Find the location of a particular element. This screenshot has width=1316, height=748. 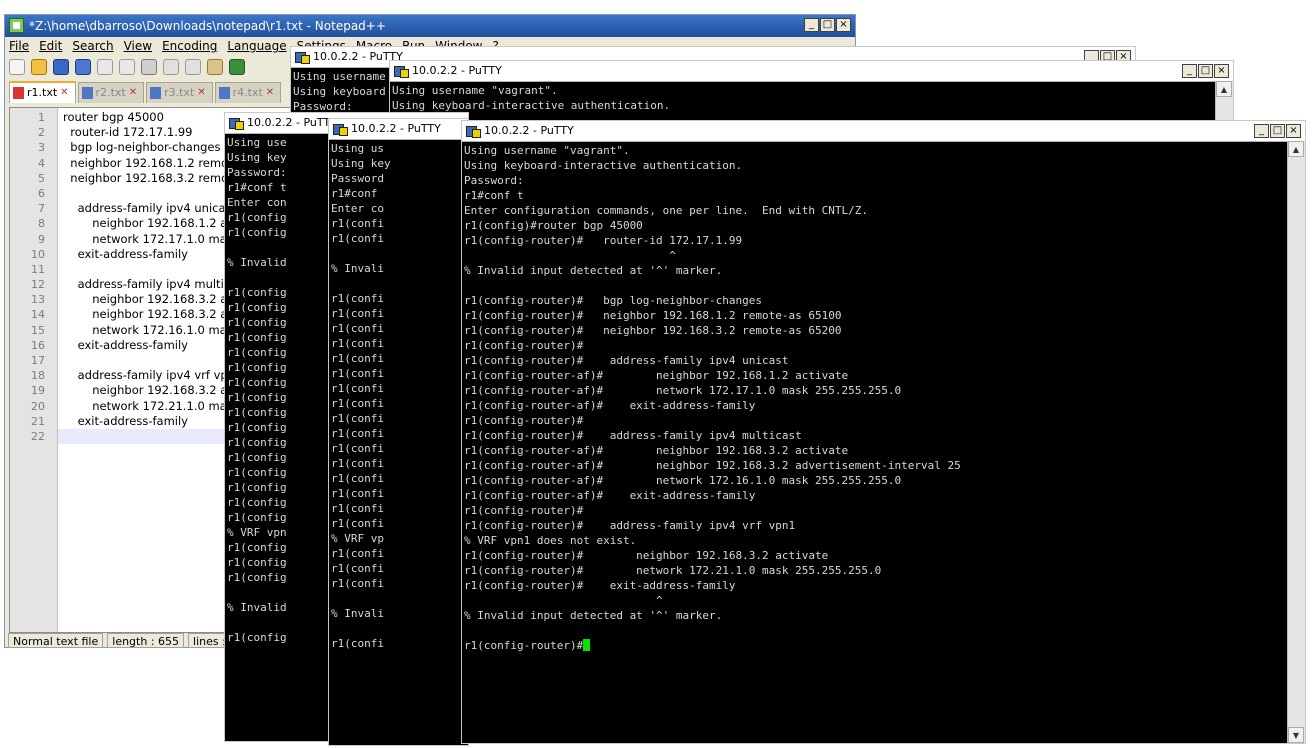

menu-view: View is located at coordinates (138, 46).